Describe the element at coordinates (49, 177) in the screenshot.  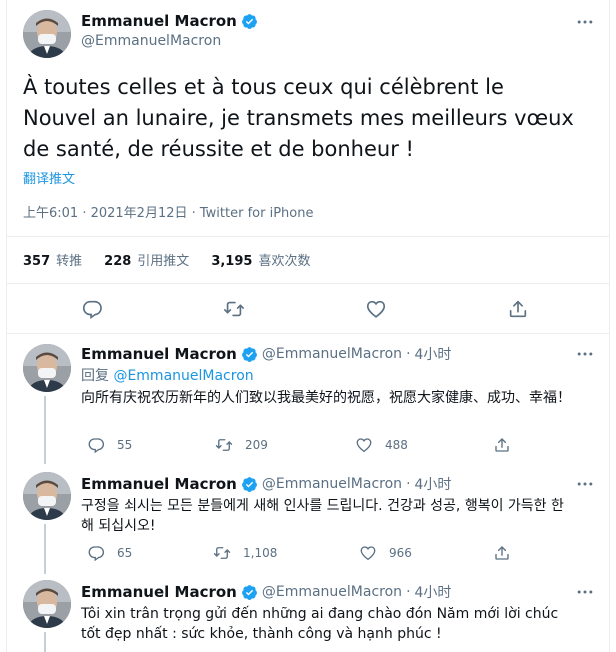
I see `translate-link: 翻译推文` at that location.